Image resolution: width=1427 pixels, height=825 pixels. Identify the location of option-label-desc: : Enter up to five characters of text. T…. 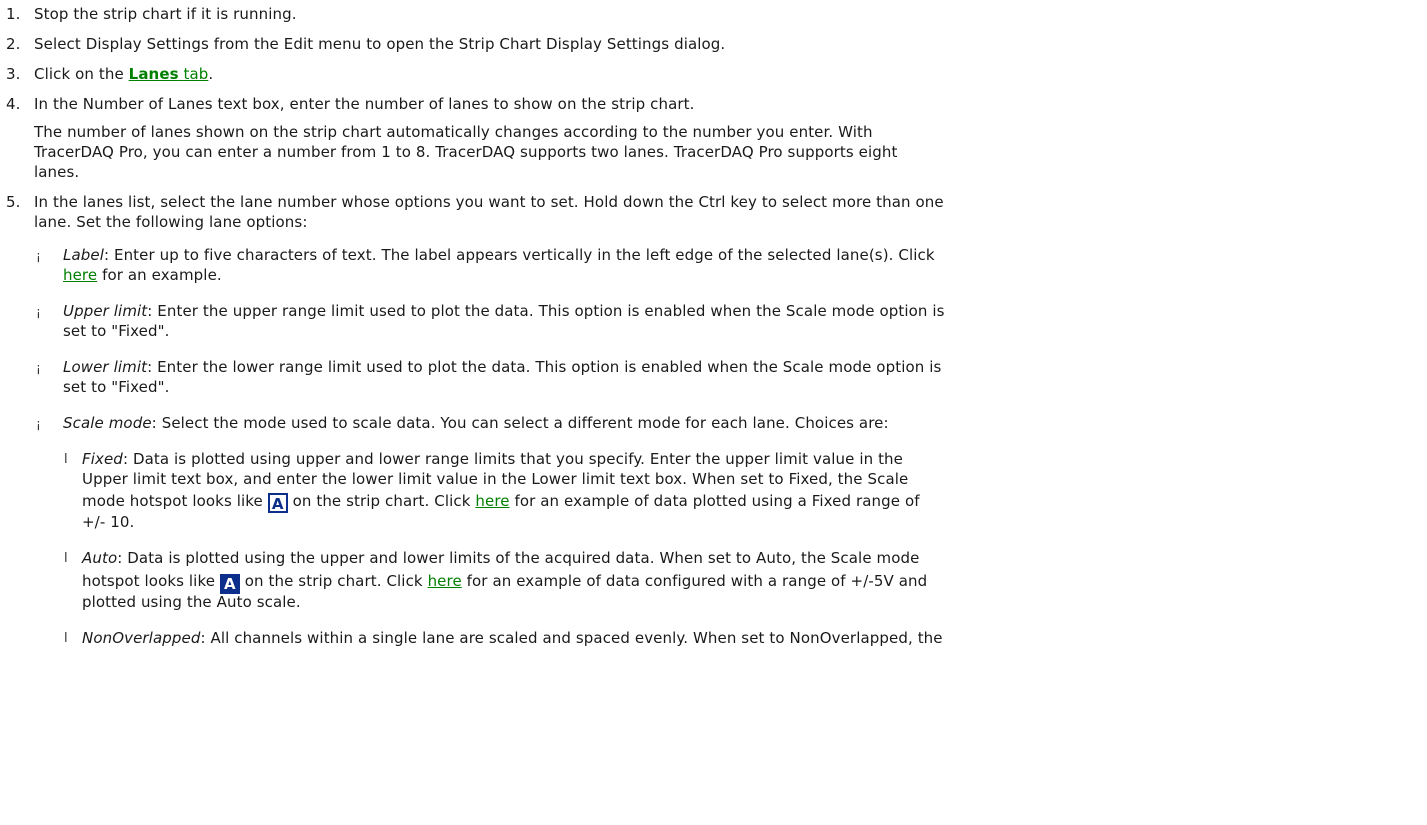
(519, 255).